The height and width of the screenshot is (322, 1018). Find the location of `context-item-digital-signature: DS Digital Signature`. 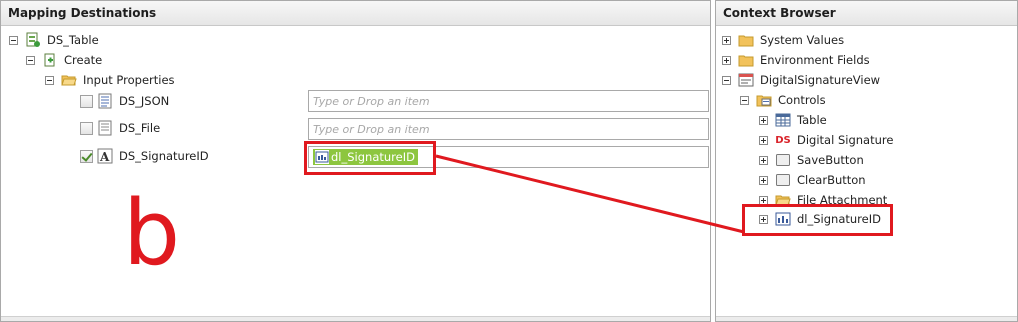

context-item-digital-signature: DS Digital Signature is located at coordinates (826, 140).